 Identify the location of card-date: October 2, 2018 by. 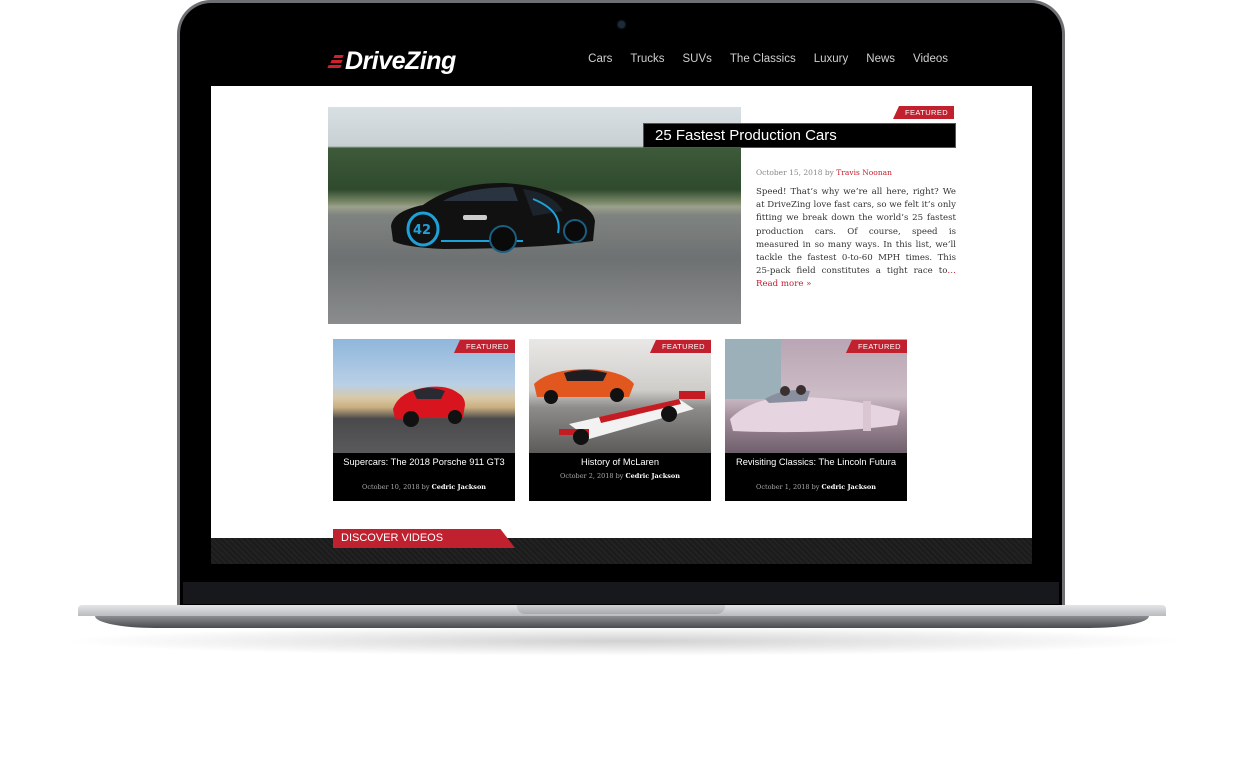
(593, 476).